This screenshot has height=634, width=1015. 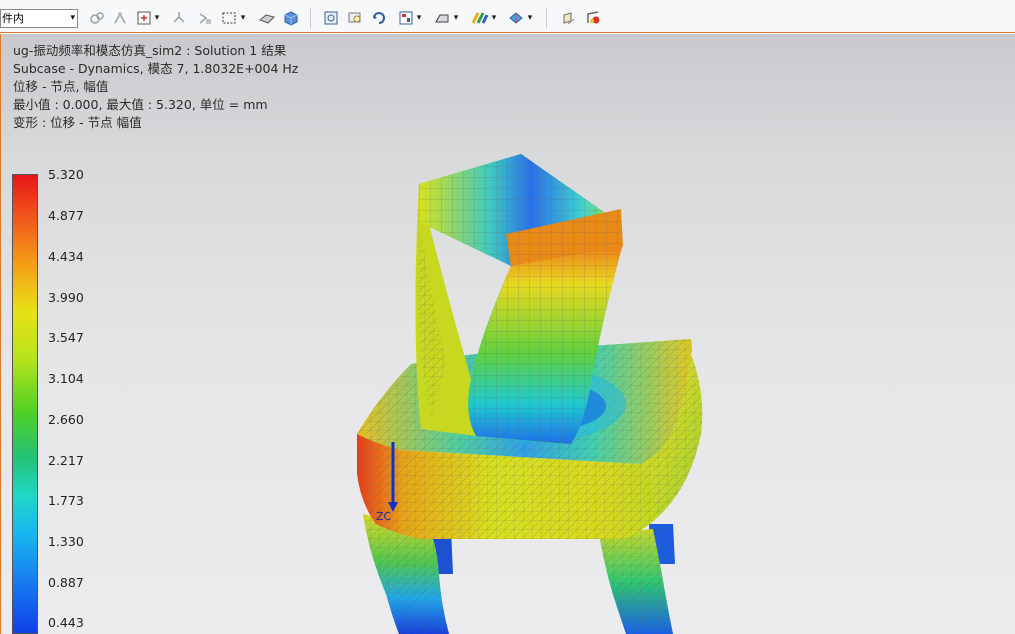 I want to click on color-legend-bar, so click(x=25, y=404).